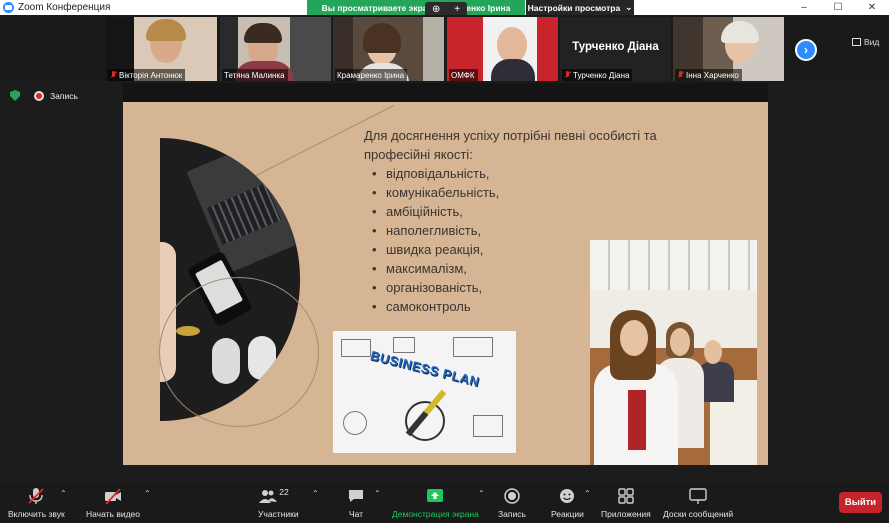 This screenshot has width=889, height=523. Describe the element at coordinates (15, 95) in the screenshot. I see `shield-check-icon` at that location.